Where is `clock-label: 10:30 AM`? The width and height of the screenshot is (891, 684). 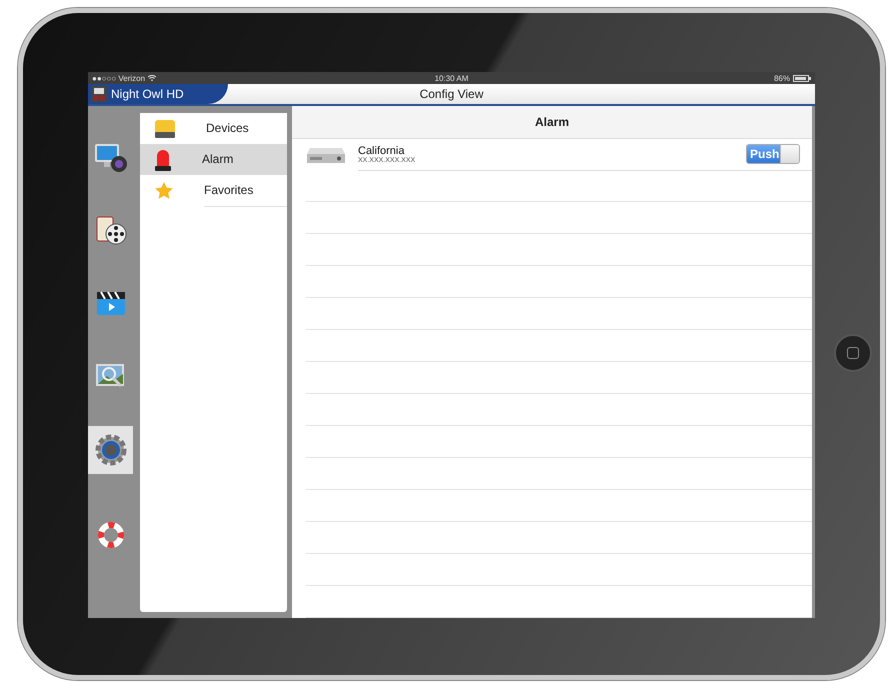 clock-label: 10:30 AM is located at coordinates (451, 78).